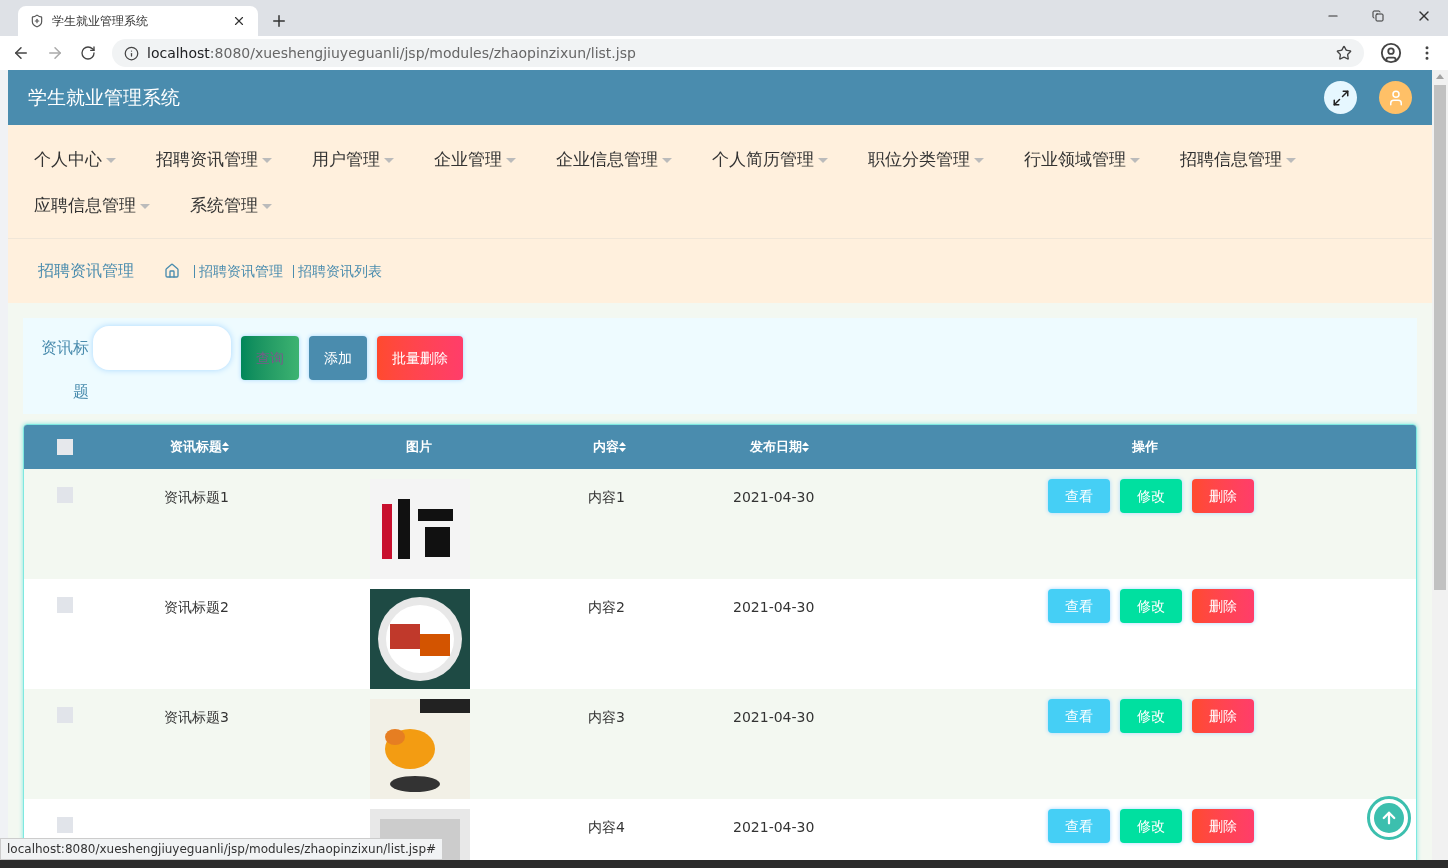 Image resolution: width=1448 pixels, height=868 pixels. Describe the element at coordinates (946, 160) in the screenshot. I see `nav-menu-item: 职位分类管理` at that location.